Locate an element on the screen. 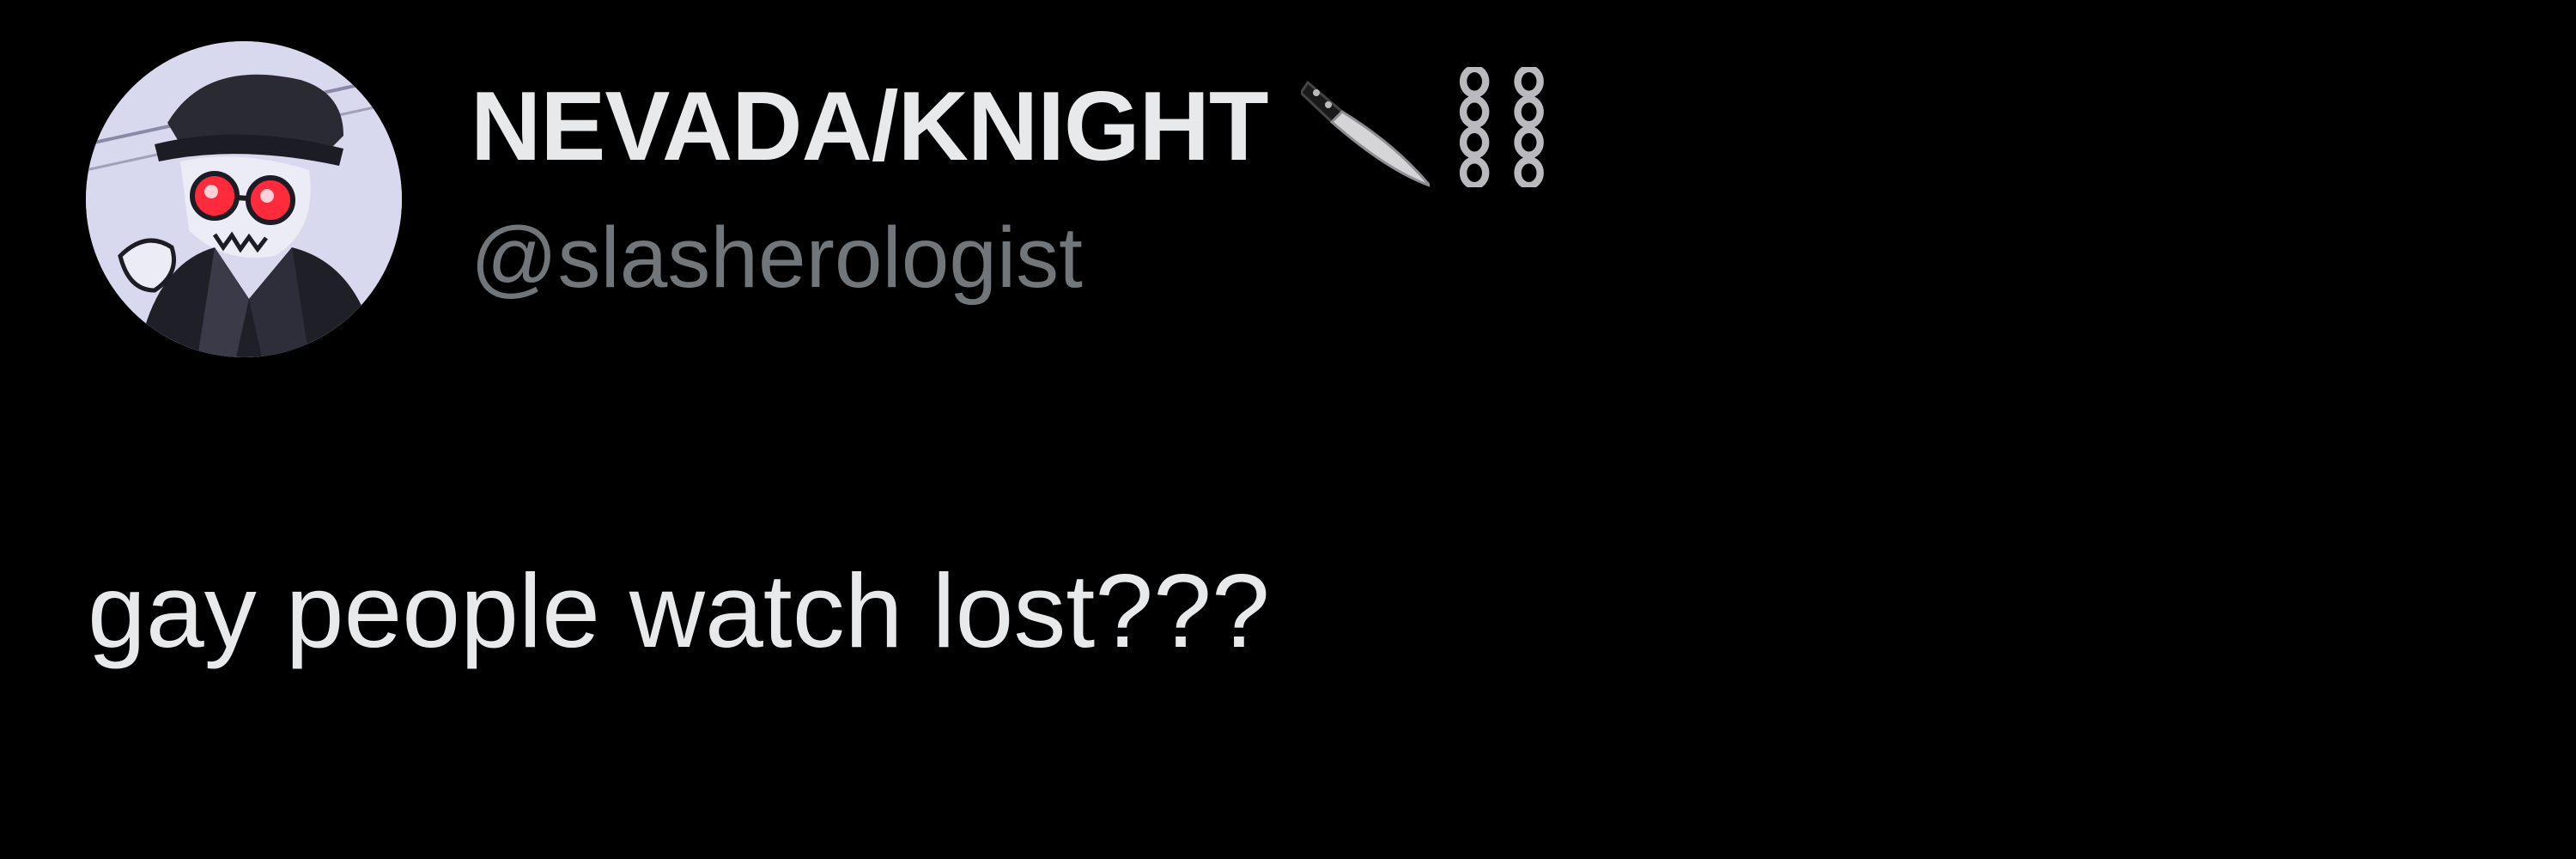 The width and height of the screenshot is (2576, 859). user-handle: @slasherologist is located at coordinates (777, 258).